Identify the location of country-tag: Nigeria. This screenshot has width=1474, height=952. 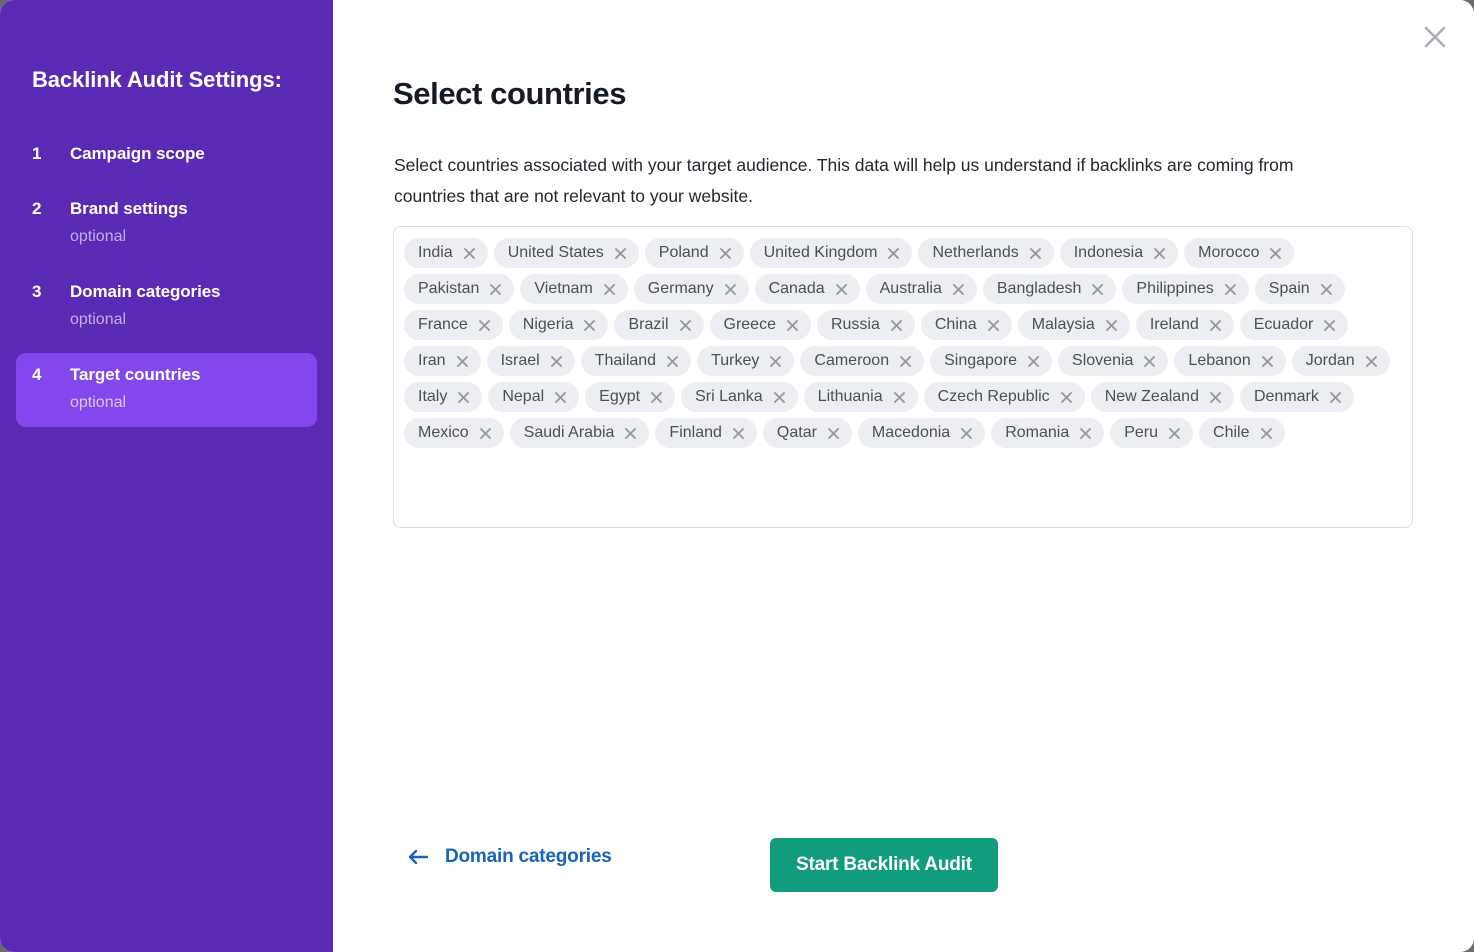
(558, 325).